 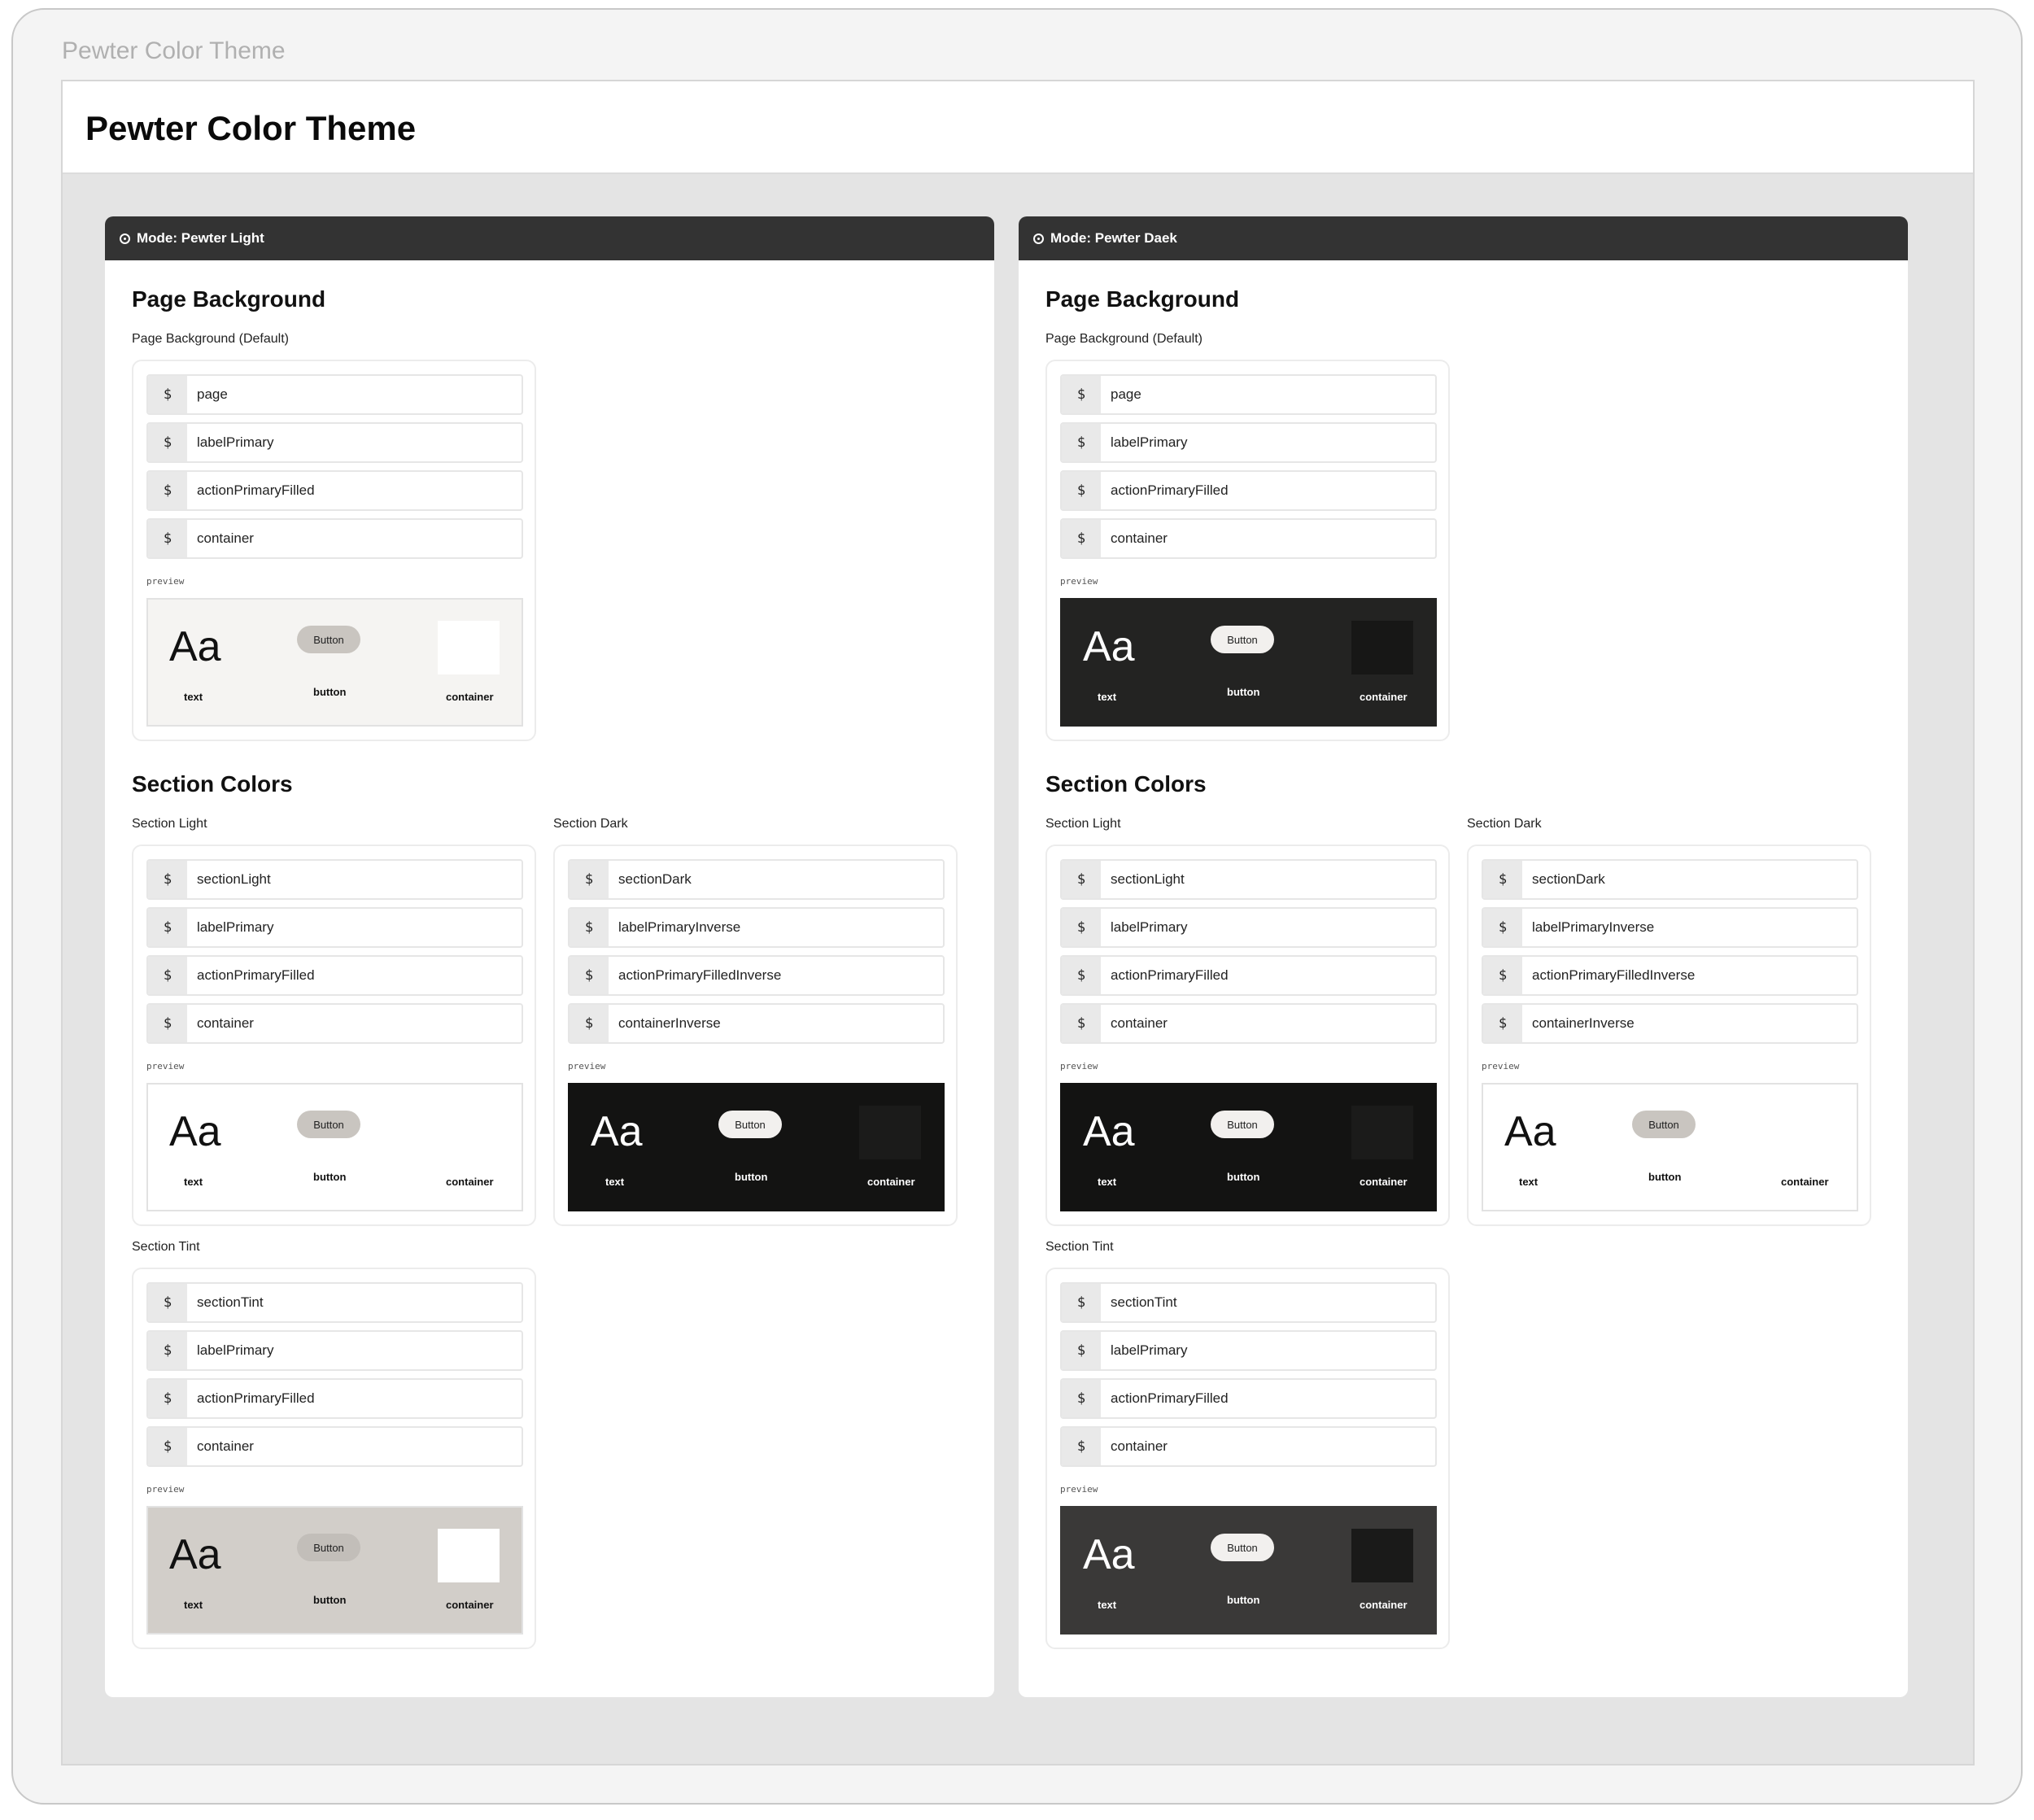 I want to click on section-heading-section-colors: Section Colors, so click(x=212, y=784).